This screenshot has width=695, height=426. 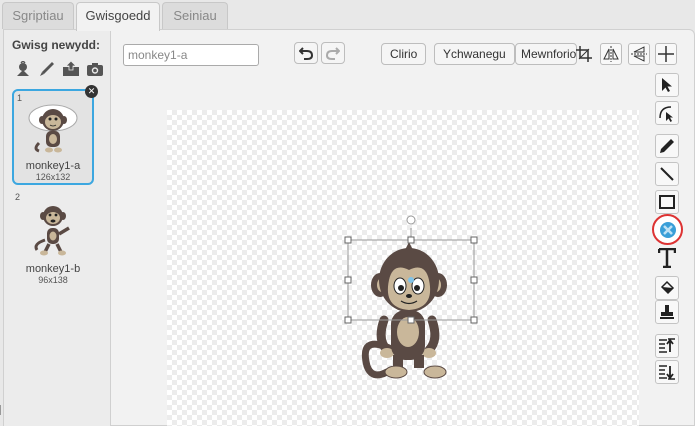 I want to click on costume-name: monkey1-a, so click(x=53, y=166).